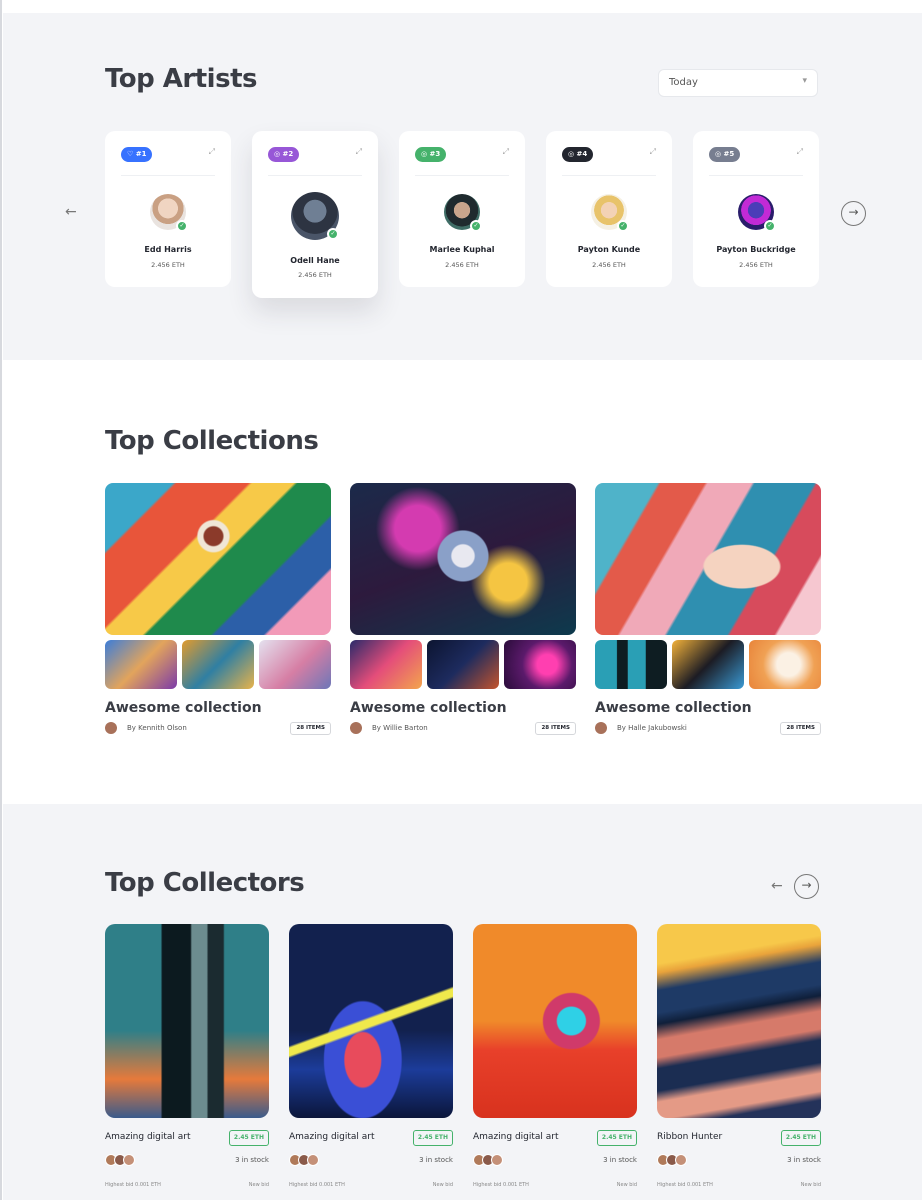 Image resolution: width=922 pixels, height=1200 pixels. I want to click on collection-author: By Willie Barton, so click(400, 728).